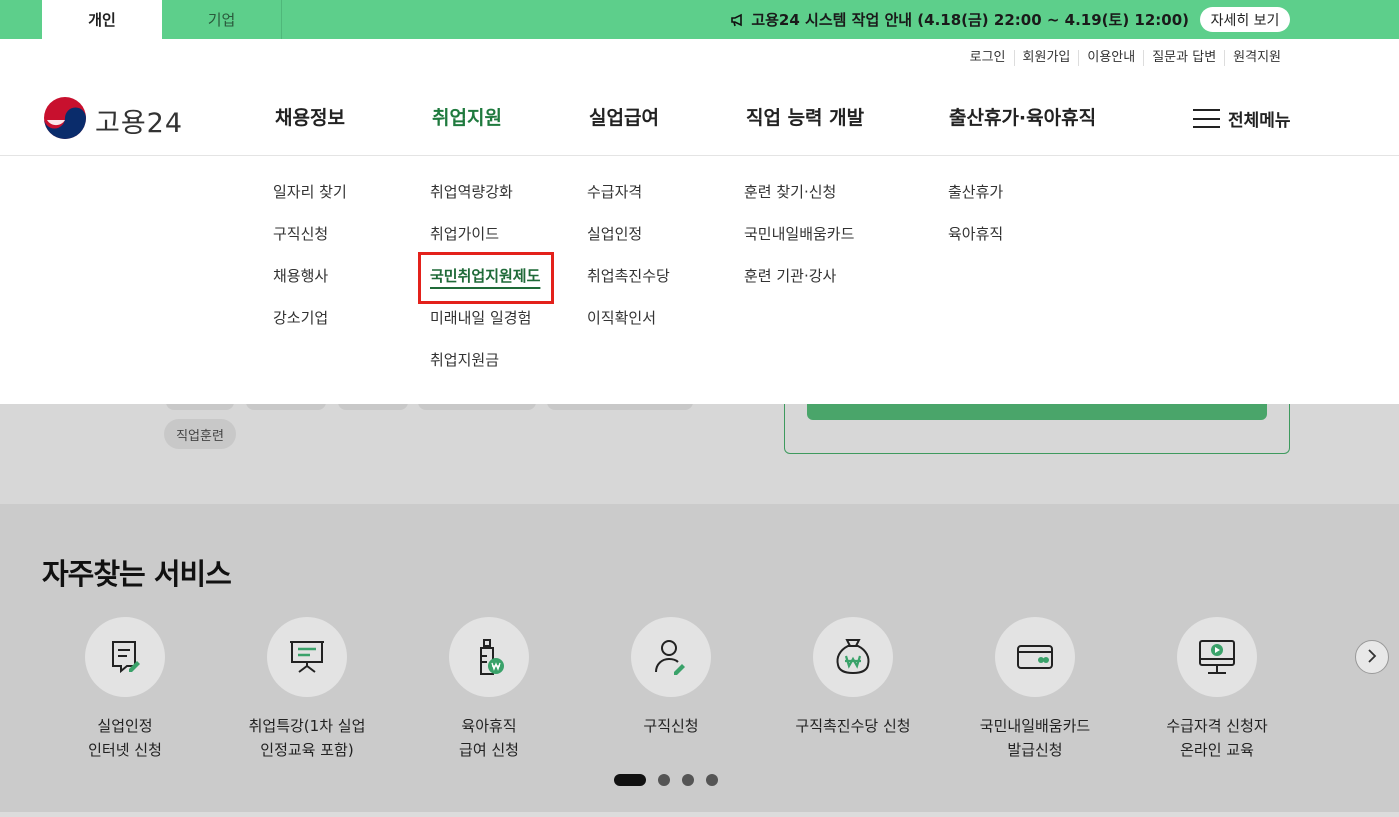 The width and height of the screenshot is (1399, 817). Describe the element at coordinates (310, 116) in the screenshot. I see `gnb-job-info: 채용정보` at that location.